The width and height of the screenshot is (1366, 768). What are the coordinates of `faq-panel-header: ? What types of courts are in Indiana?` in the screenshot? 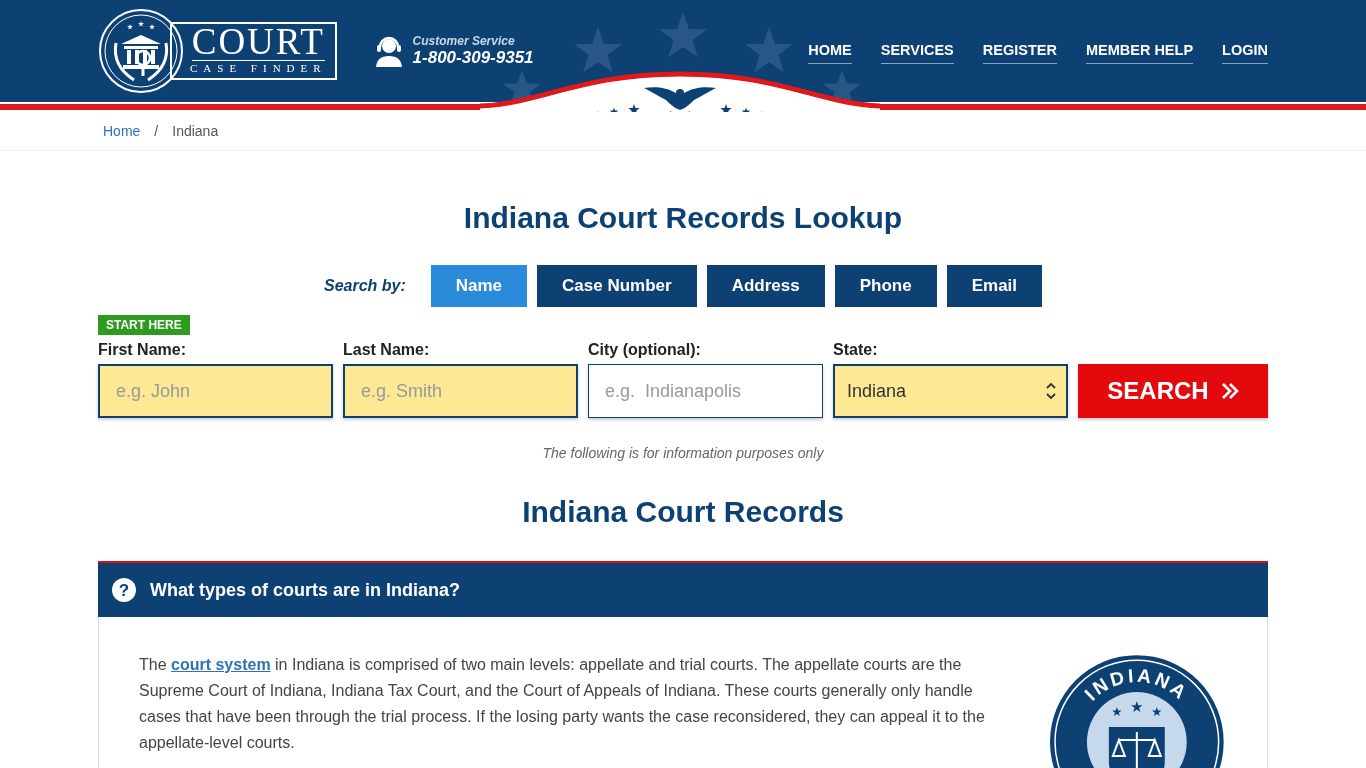 It's located at (683, 589).